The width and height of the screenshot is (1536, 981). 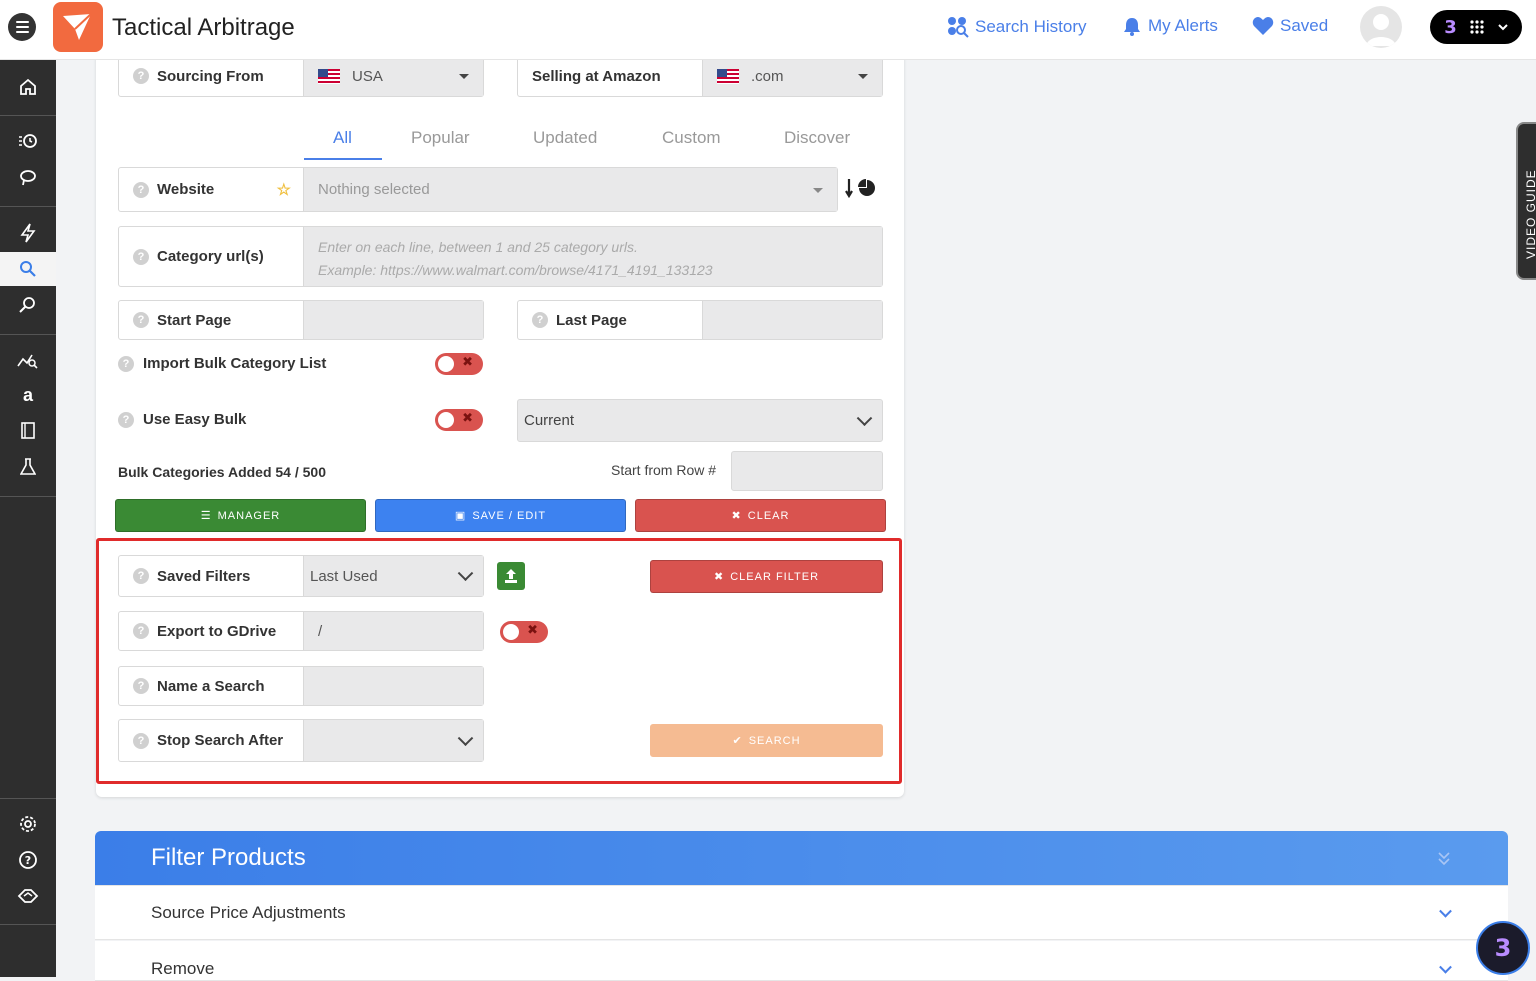 I want to click on sourcing-from-field: ? Sourcing From USA, so click(x=301, y=76).